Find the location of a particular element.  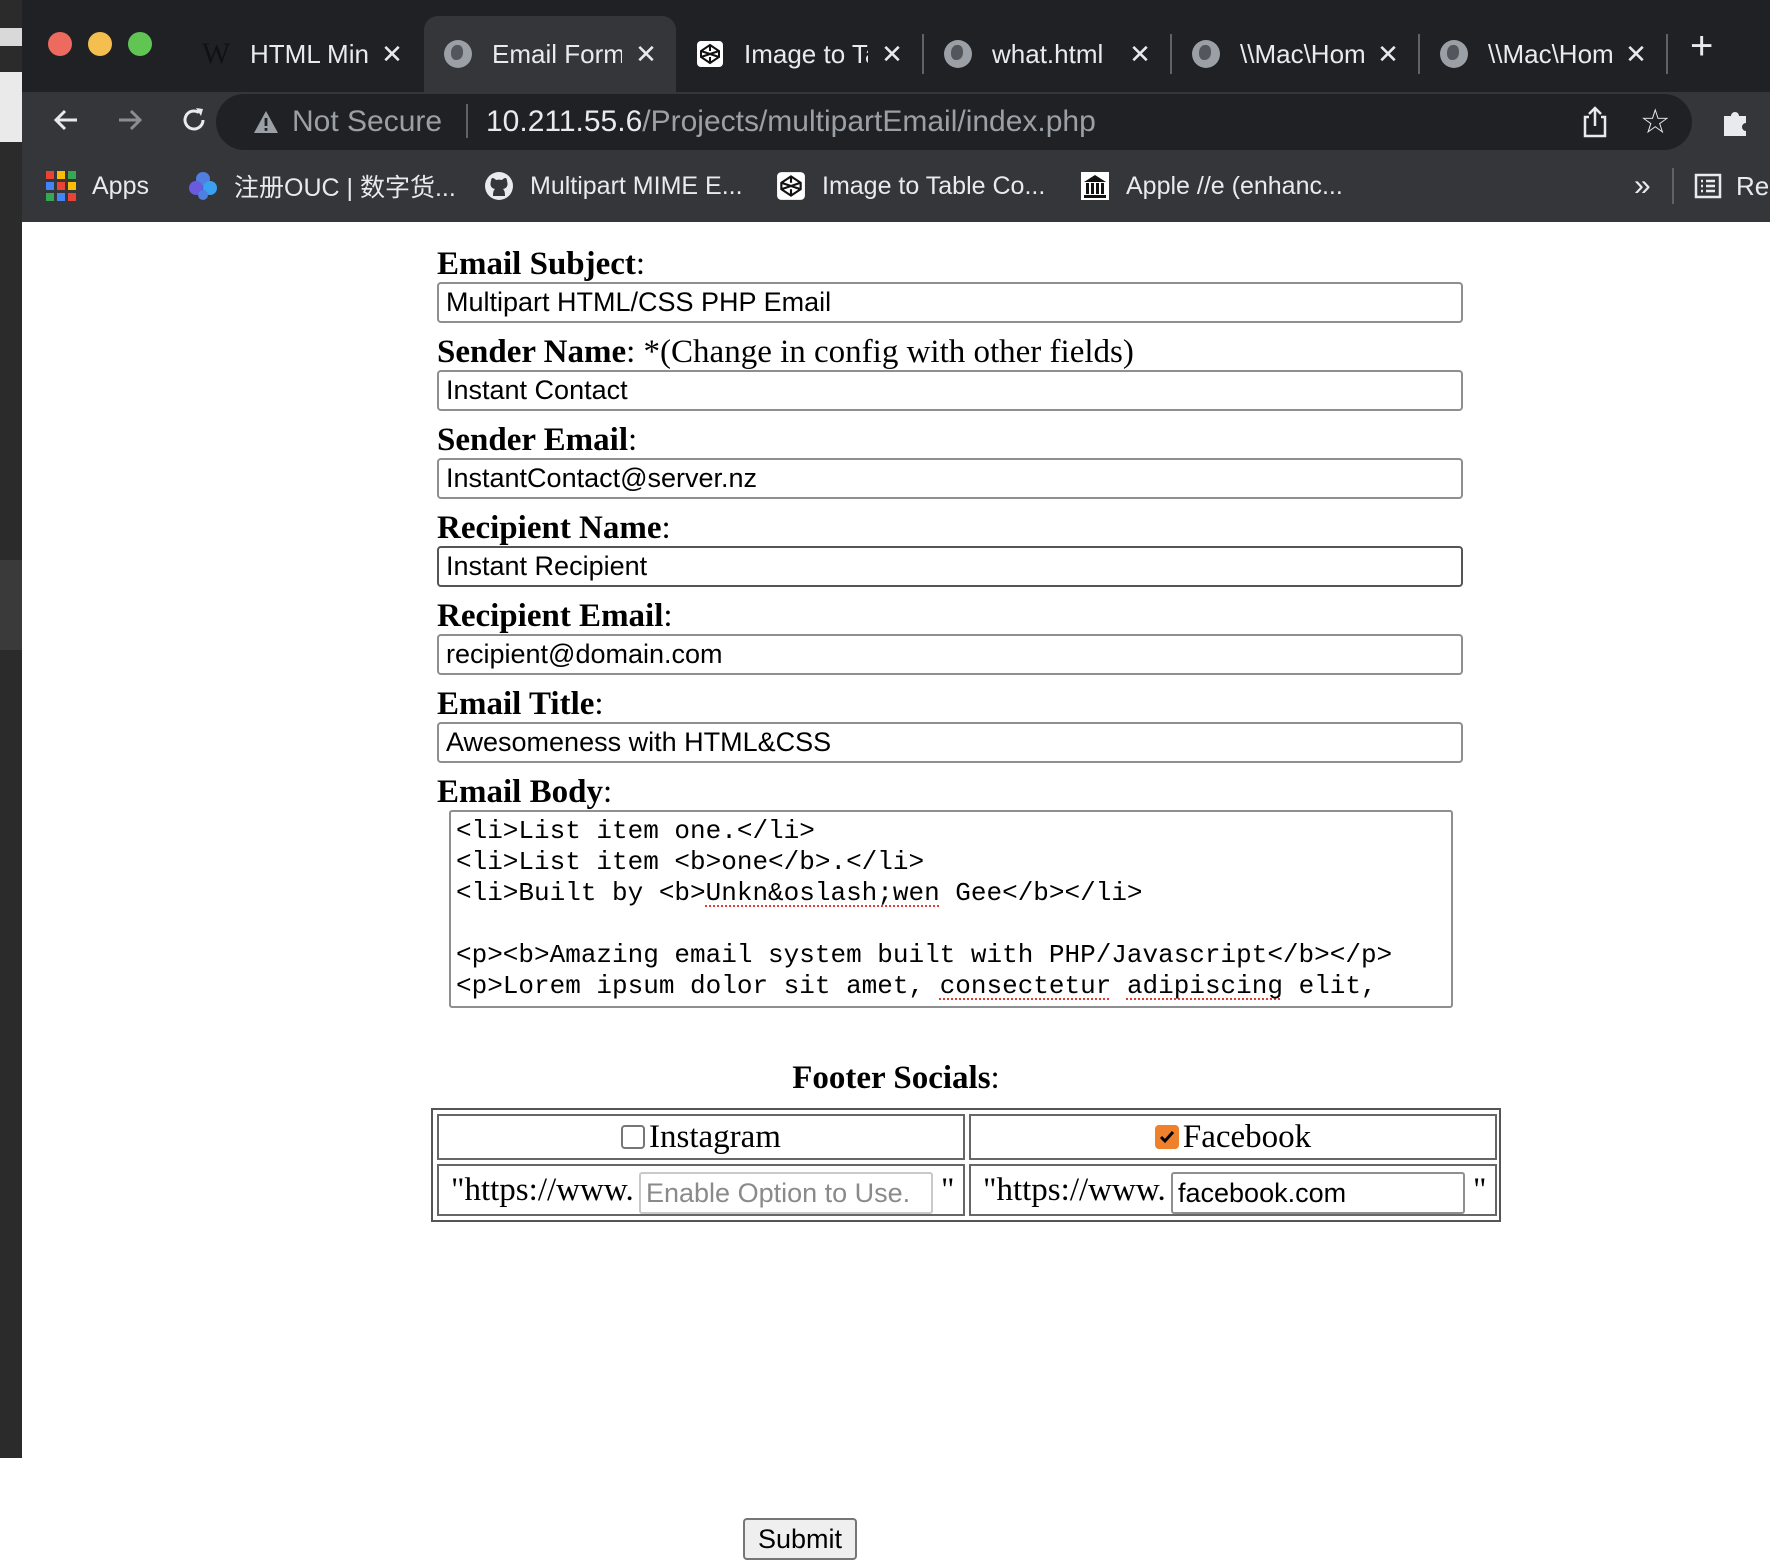

reload-icon is located at coordinates (194, 119).